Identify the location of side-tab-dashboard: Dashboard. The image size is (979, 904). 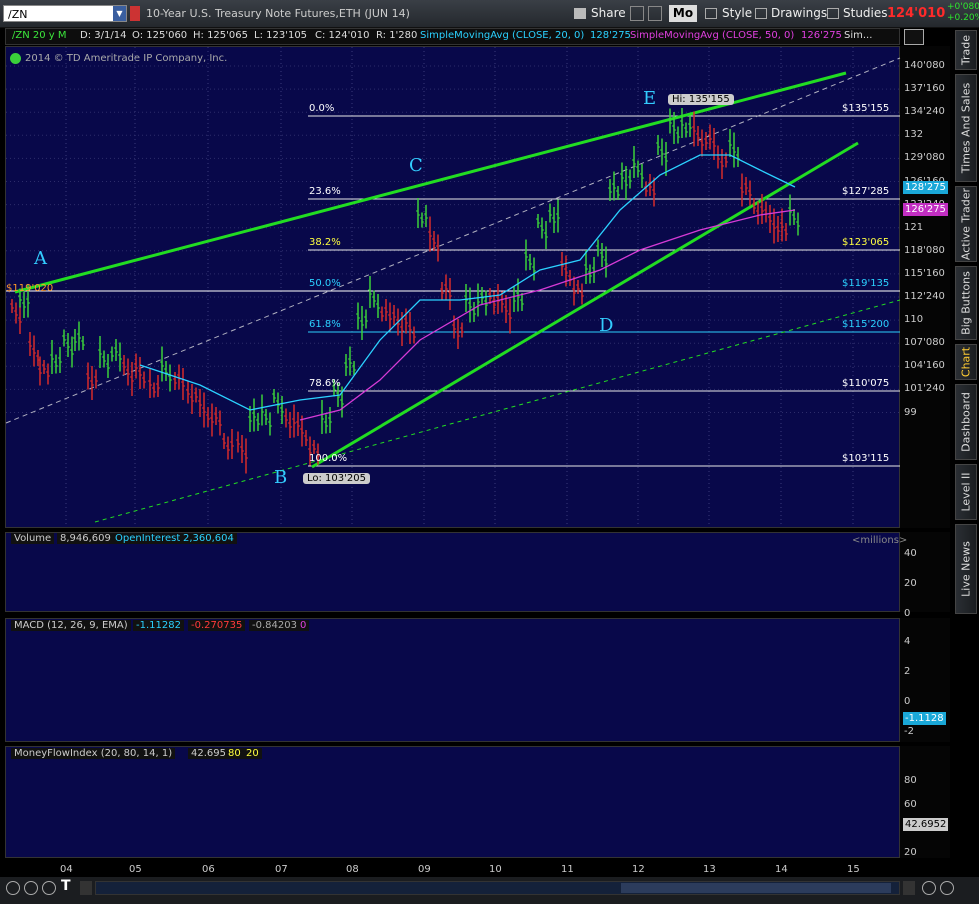
(966, 422).